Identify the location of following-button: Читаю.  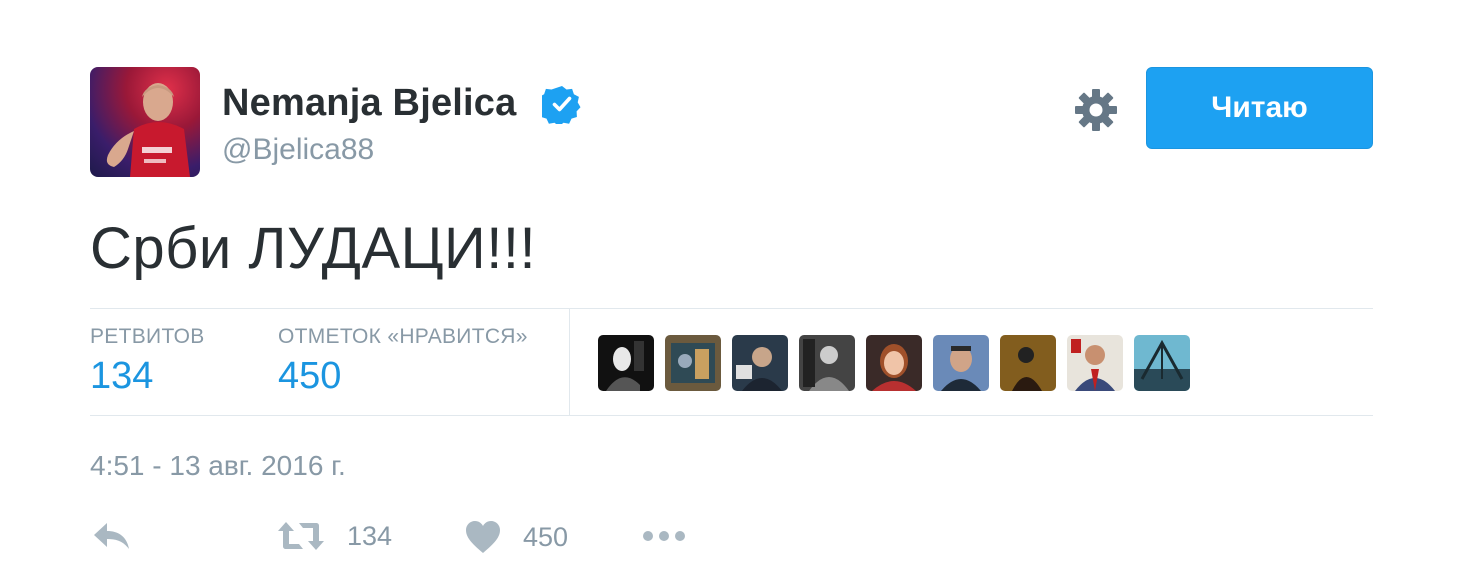
(1259, 108).